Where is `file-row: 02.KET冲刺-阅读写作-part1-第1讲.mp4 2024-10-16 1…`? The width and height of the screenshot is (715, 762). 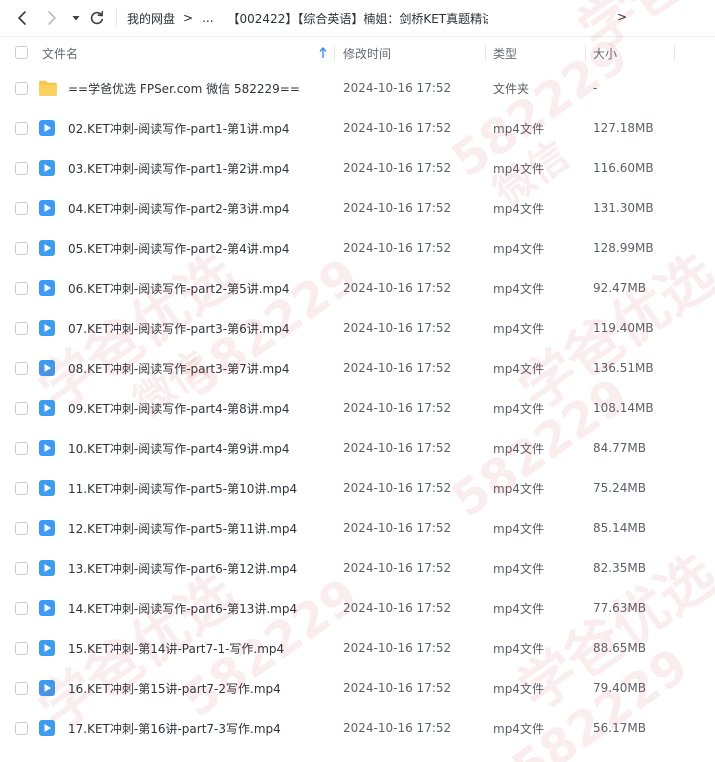 file-row: 02.KET冲刺-阅读写作-part1-第1讲.mp4 2024-10-16 1… is located at coordinates (357, 128).